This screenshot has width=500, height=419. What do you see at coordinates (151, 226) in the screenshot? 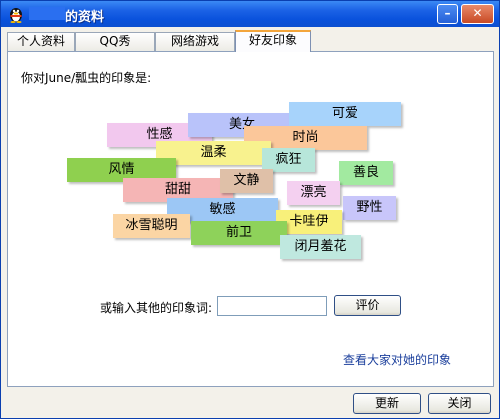
I see `impression-tag: 冰雪聪明` at bounding box center [151, 226].